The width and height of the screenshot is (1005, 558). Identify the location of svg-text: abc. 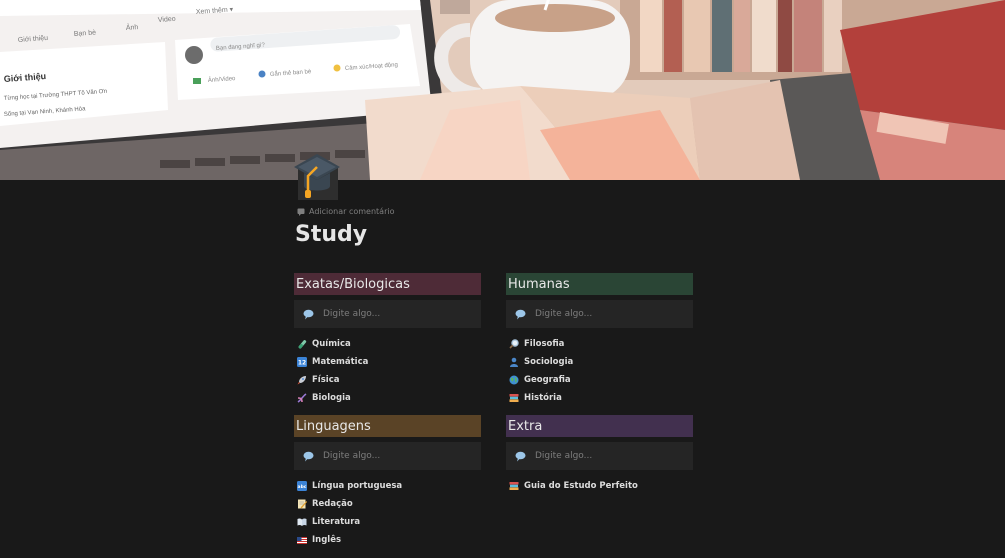
(302, 487).